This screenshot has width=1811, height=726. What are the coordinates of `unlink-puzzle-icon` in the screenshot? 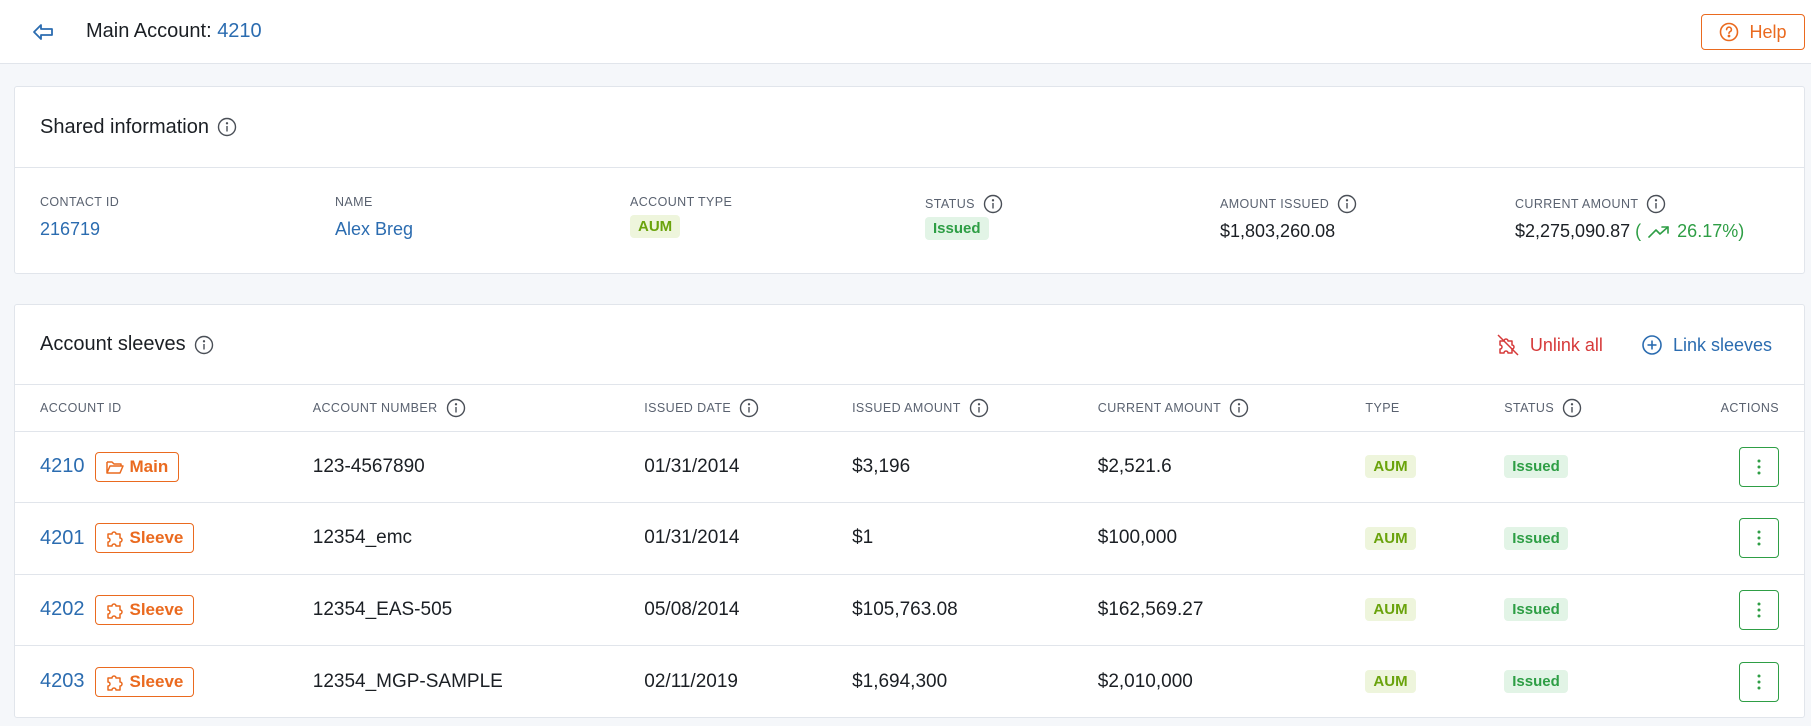 It's located at (1508, 345).